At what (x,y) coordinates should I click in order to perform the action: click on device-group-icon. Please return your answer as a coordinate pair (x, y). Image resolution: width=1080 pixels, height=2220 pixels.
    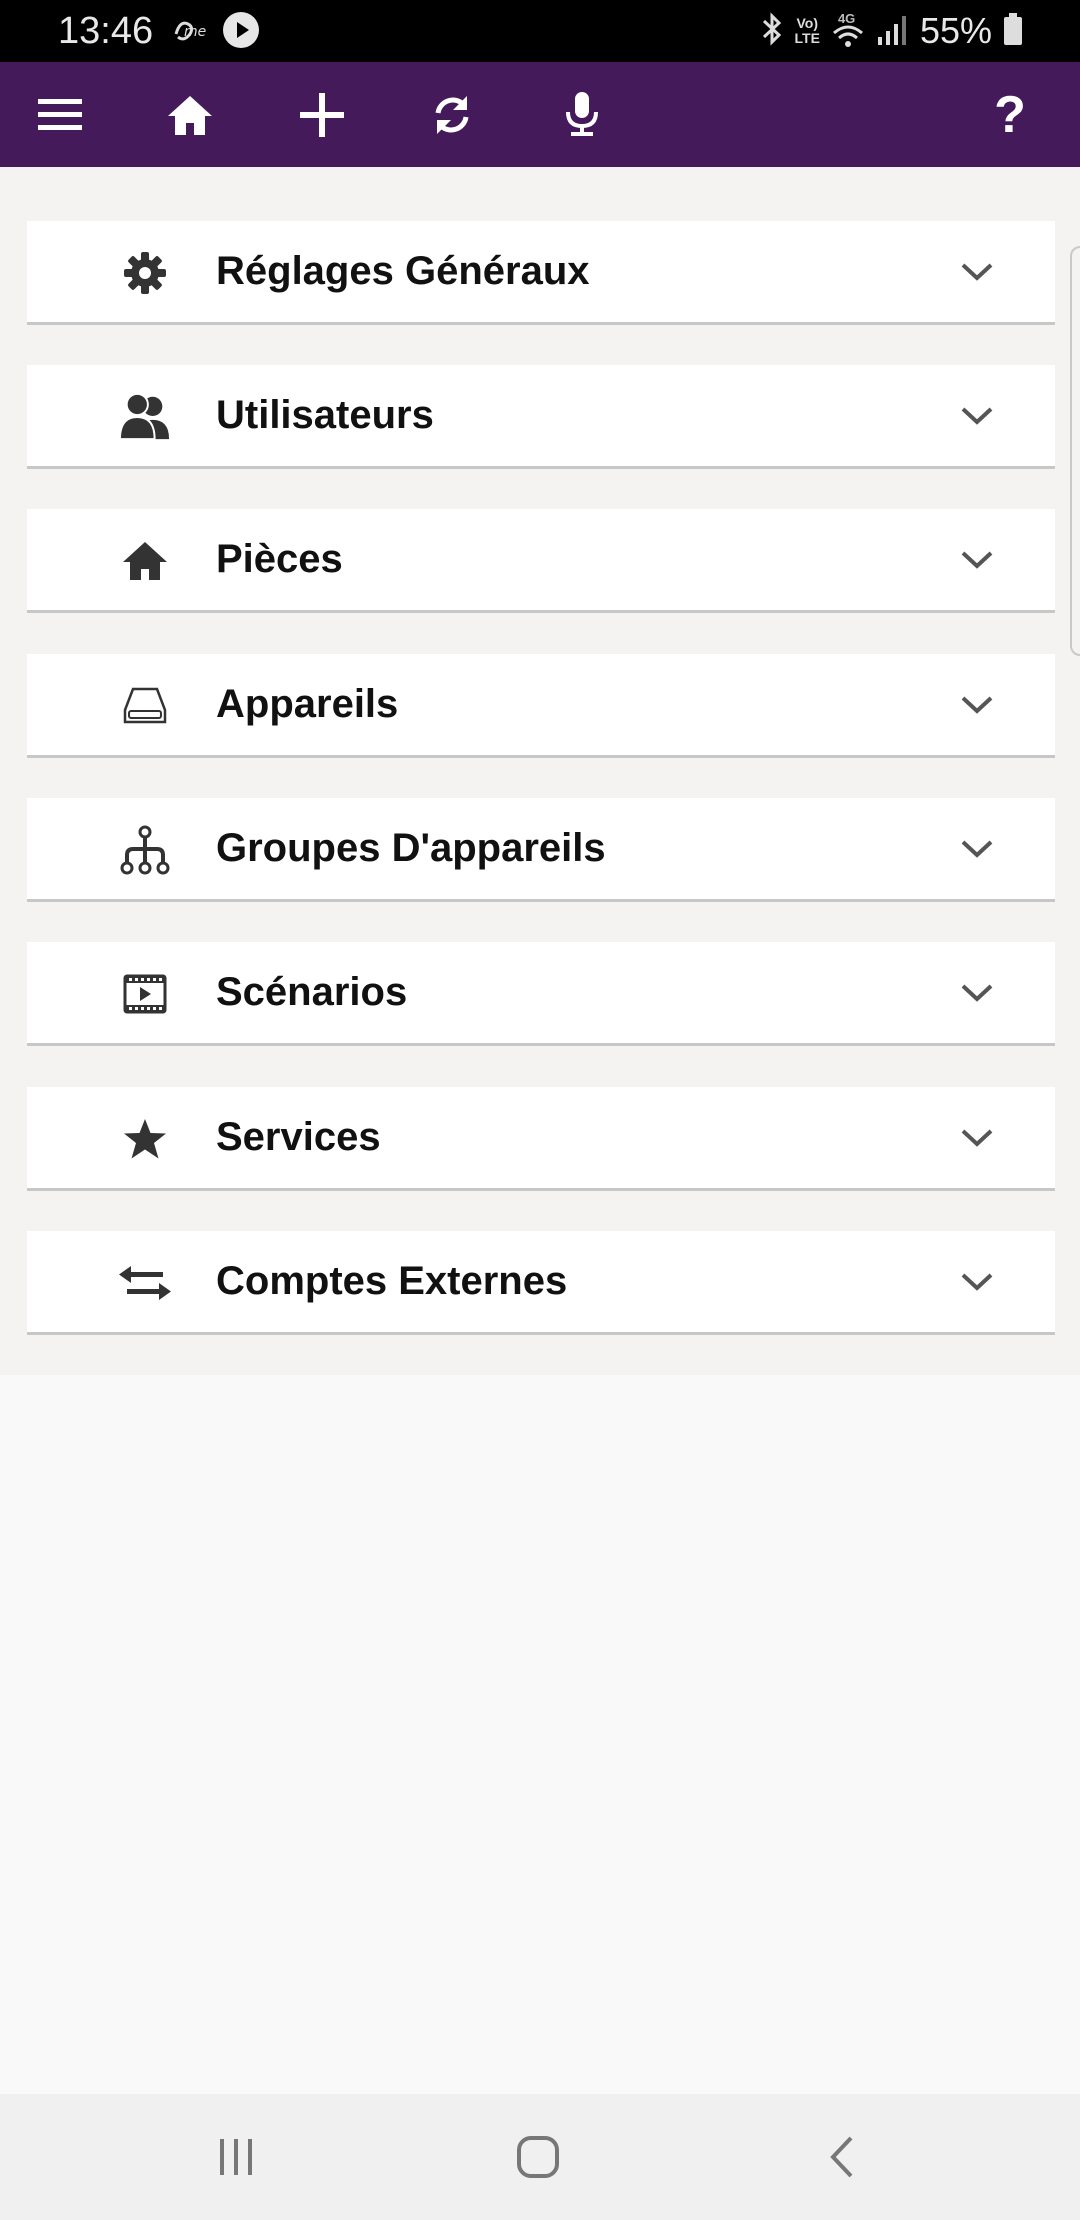
    Looking at the image, I should click on (145, 850).